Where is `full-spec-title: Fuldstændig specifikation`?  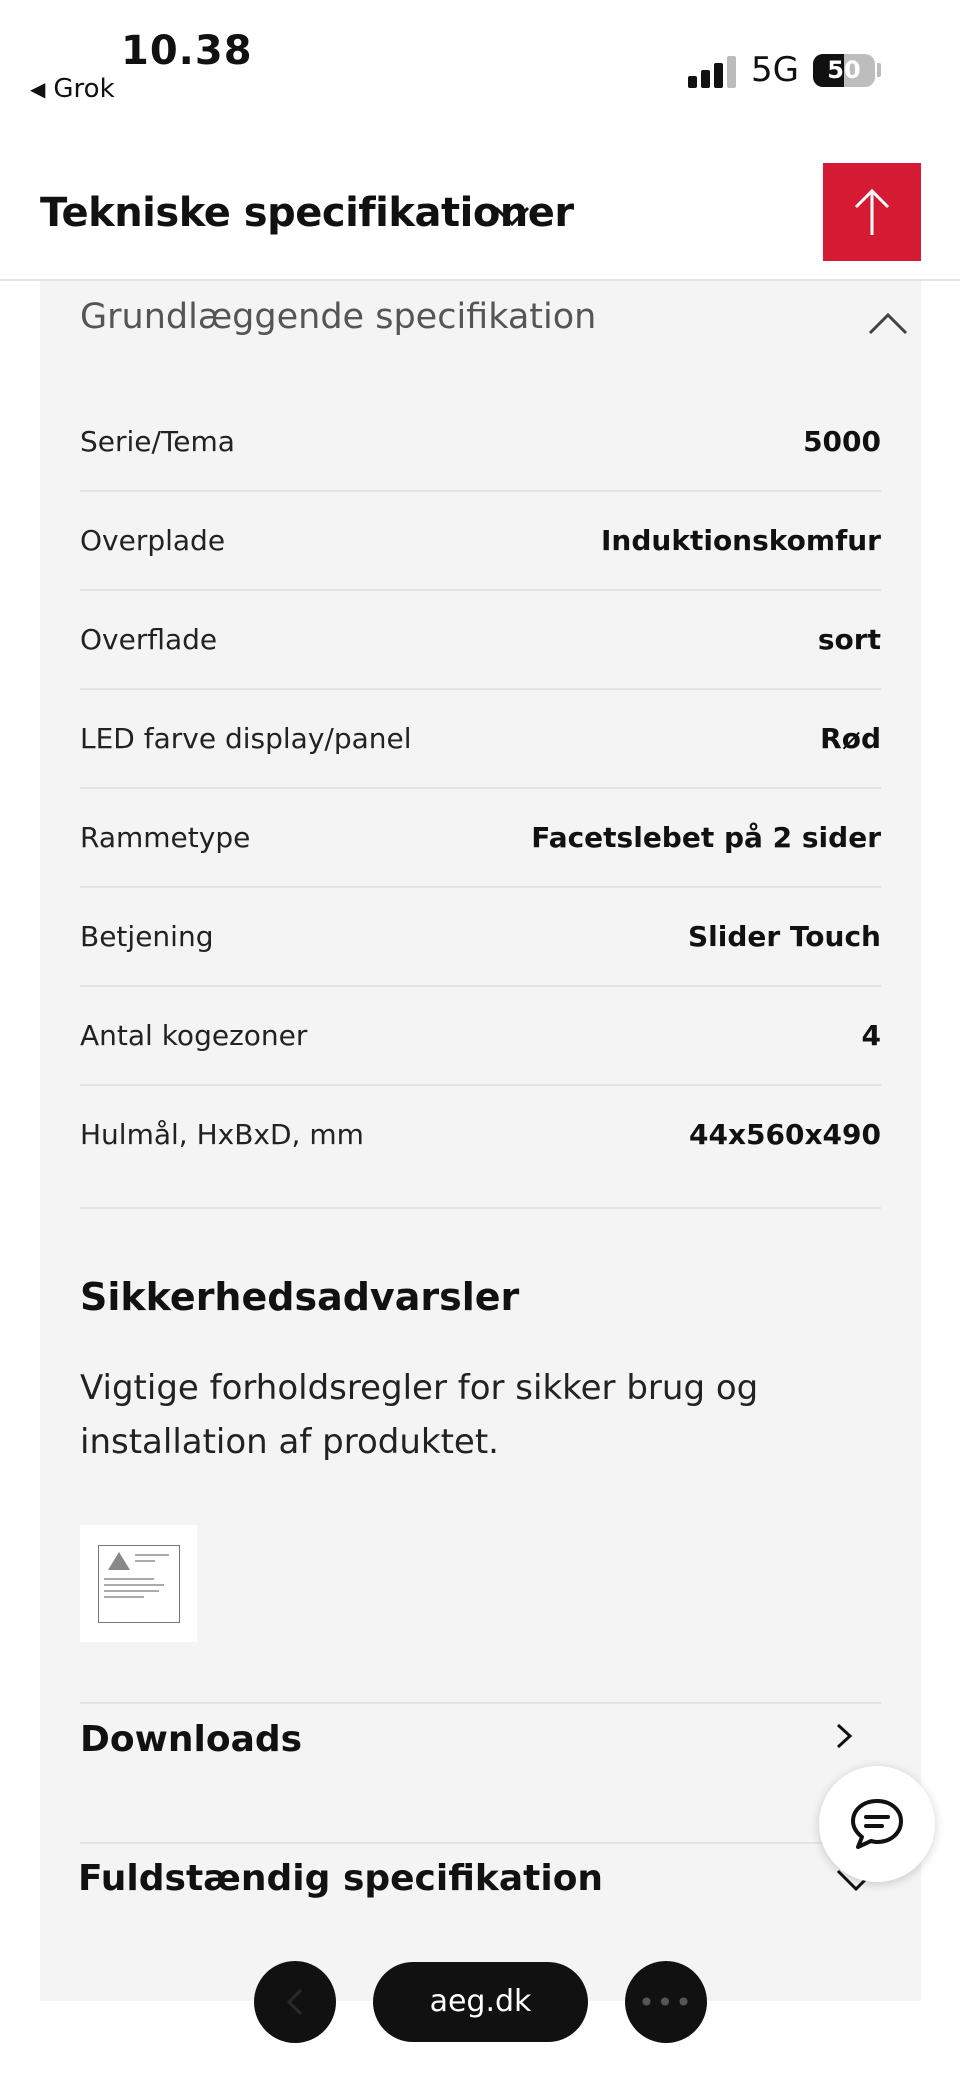 full-spec-title: Fuldstændig specifikation is located at coordinates (340, 1878).